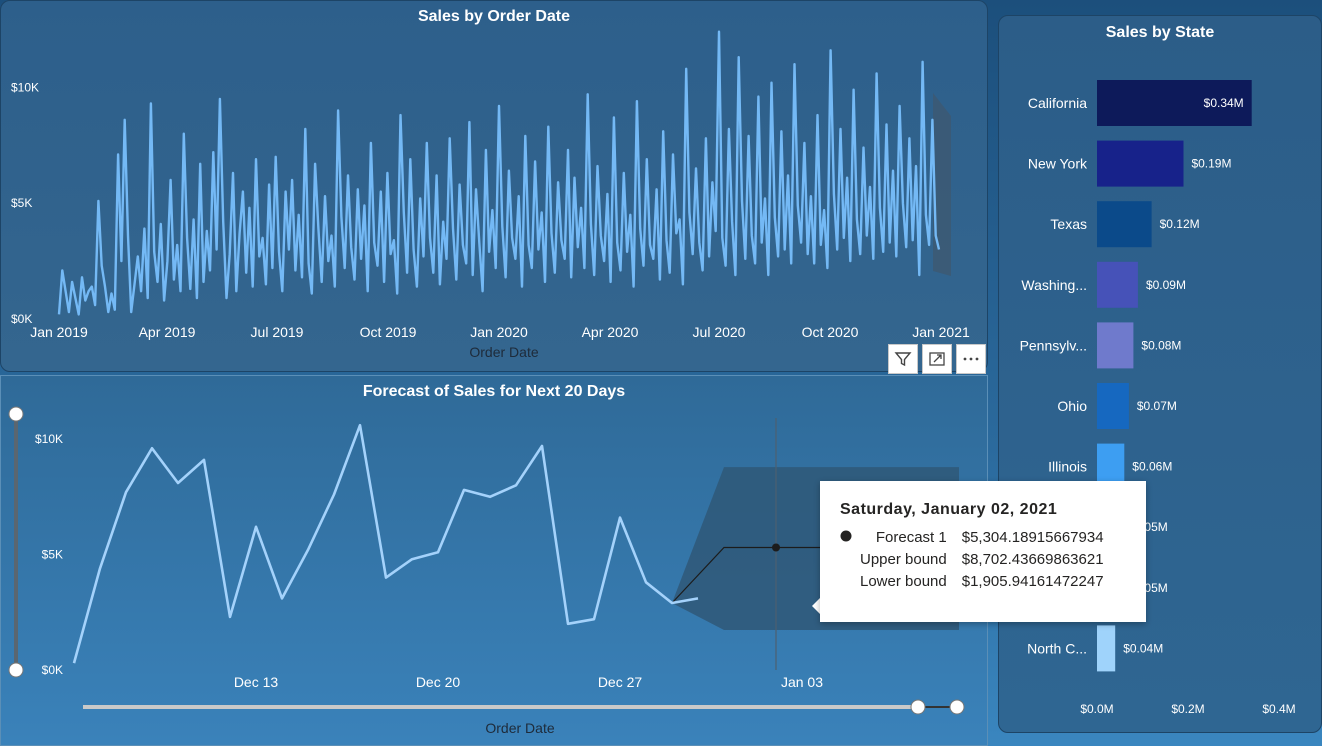  I want to click on x-tick-label: Jan 03, so click(802, 682).